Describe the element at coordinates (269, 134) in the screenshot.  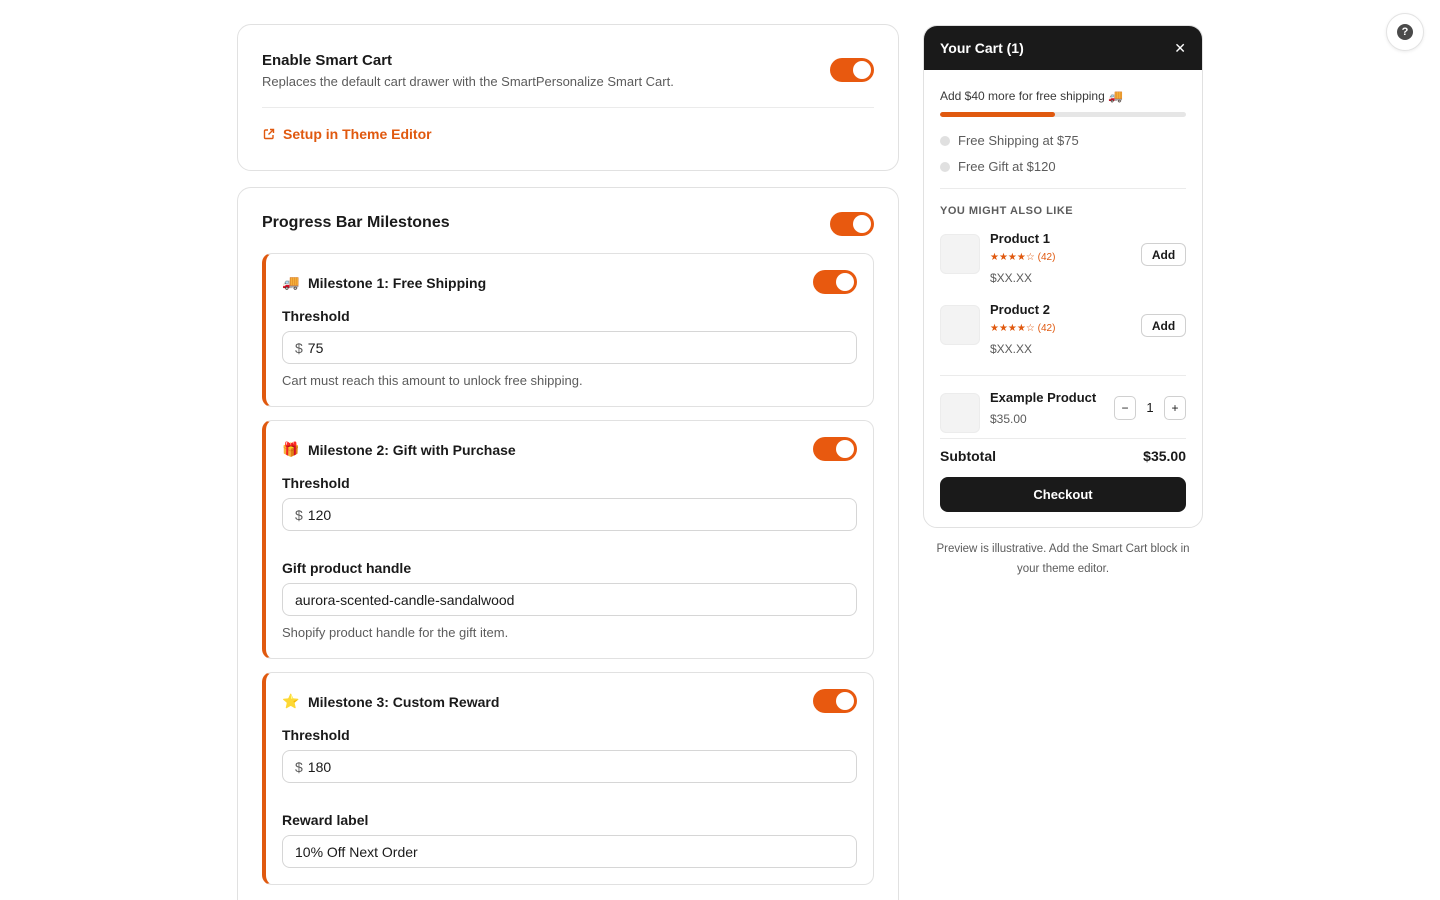
I see `external-link-icon` at that location.